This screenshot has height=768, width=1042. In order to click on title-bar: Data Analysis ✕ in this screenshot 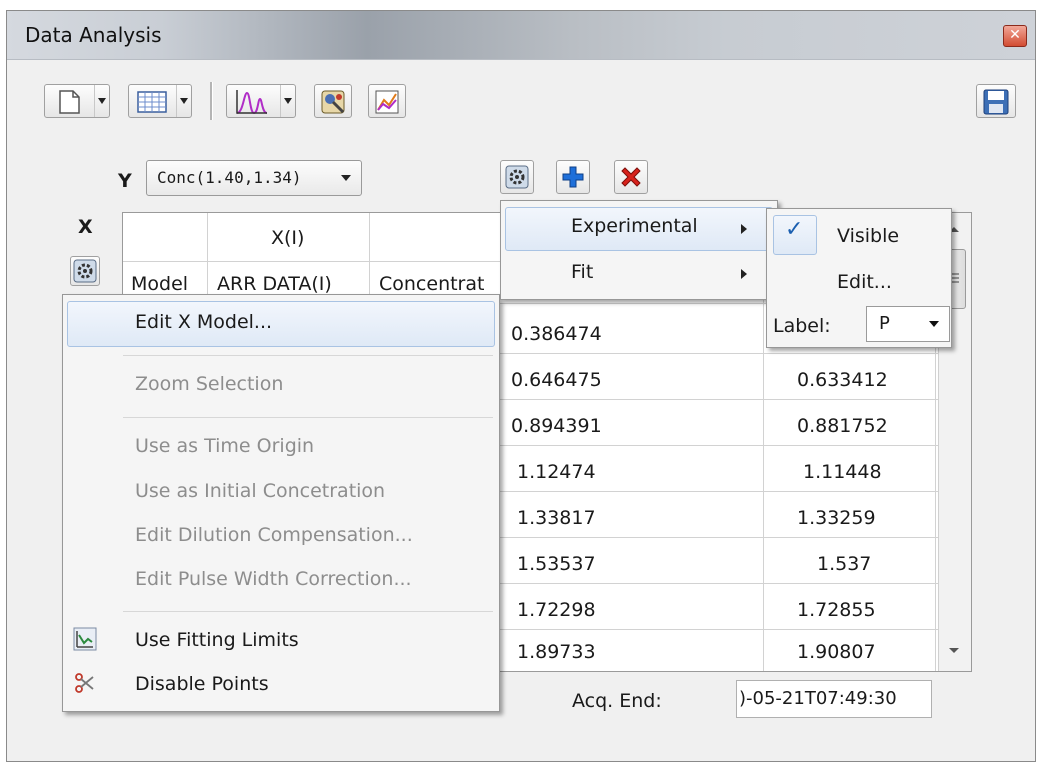, I will do `click(521, 35)`.